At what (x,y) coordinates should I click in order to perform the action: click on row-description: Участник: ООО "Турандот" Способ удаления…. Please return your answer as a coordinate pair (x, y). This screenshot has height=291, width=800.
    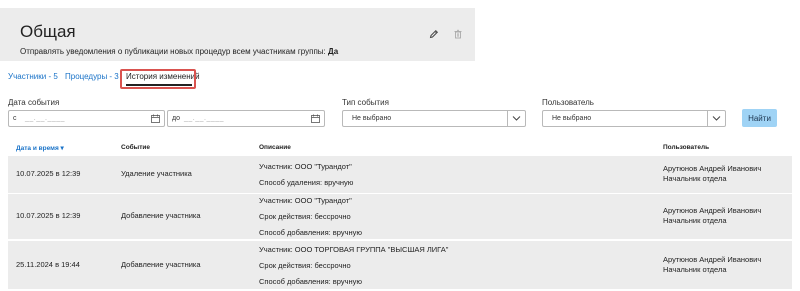
    Looking at the image, I should click on (306, 177).